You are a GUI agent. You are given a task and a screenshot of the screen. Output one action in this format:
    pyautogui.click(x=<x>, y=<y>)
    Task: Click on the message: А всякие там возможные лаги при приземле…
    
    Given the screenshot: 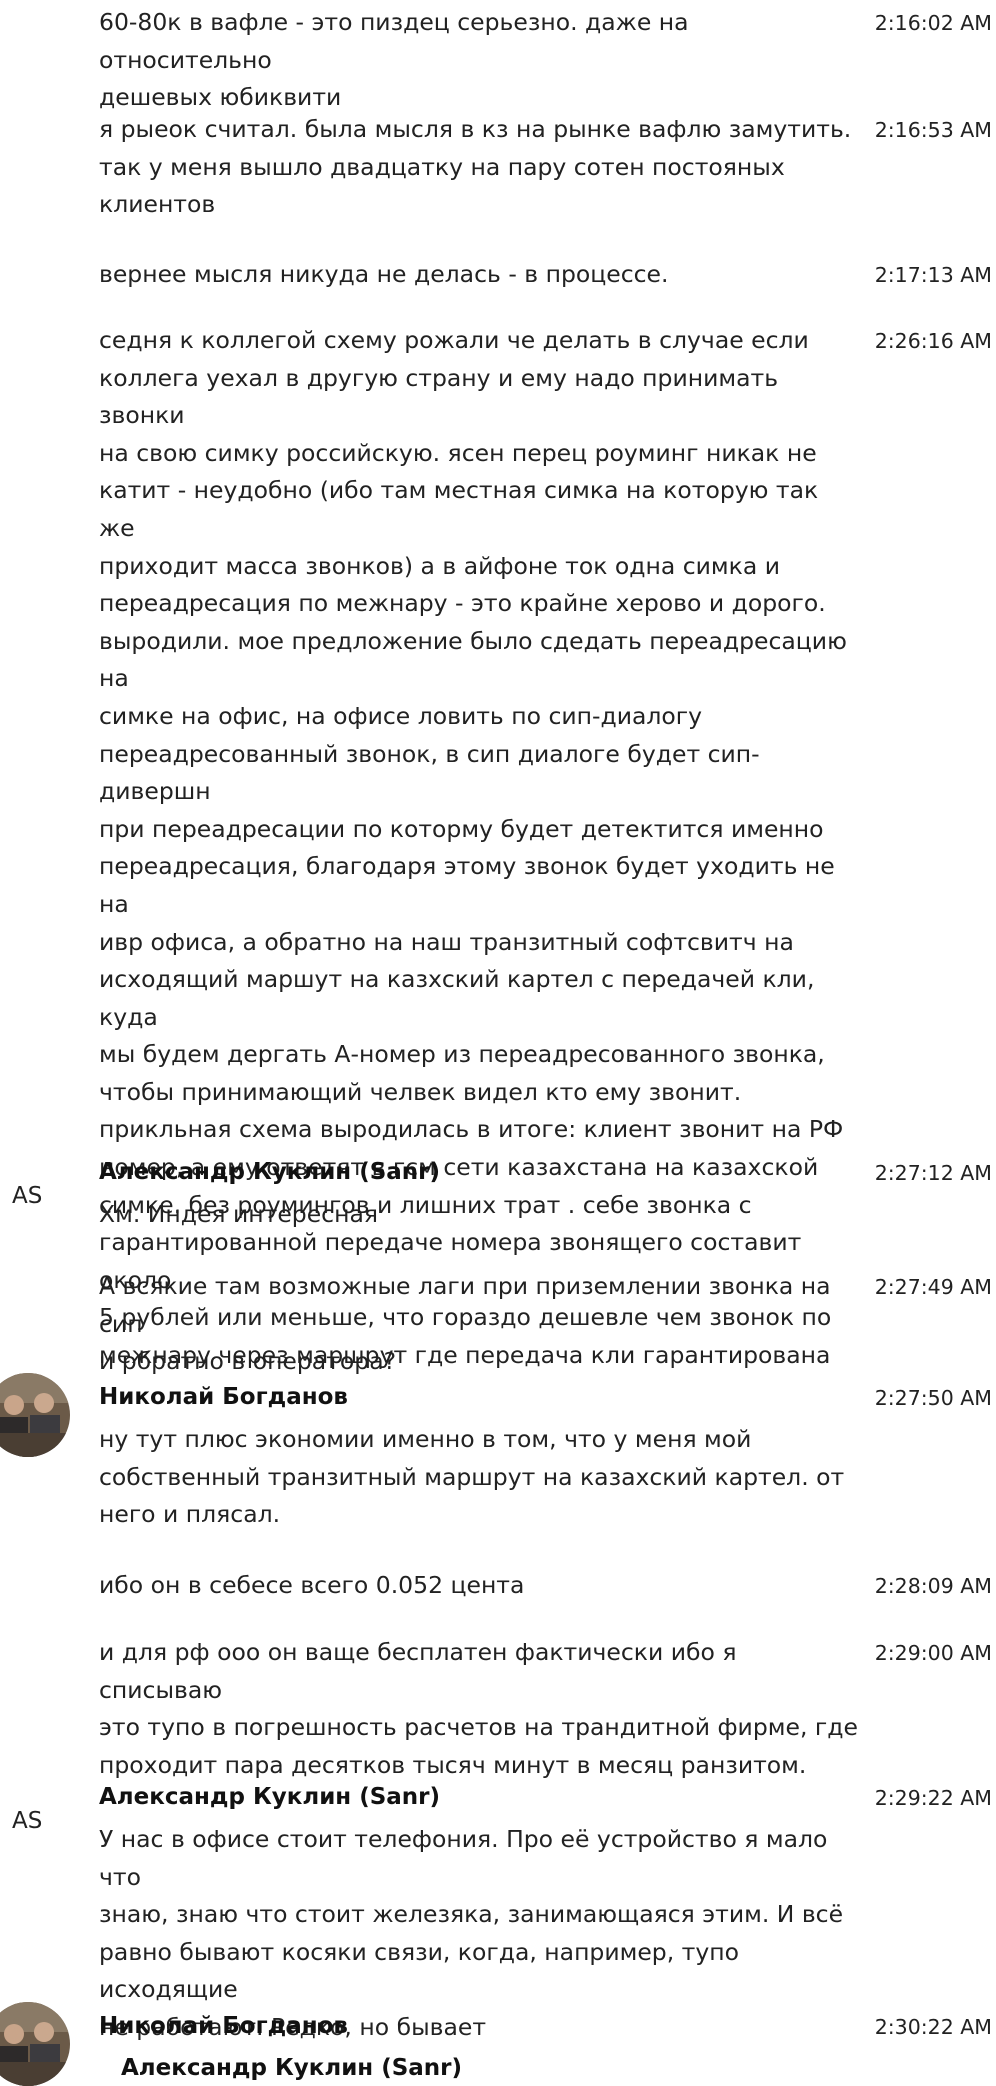 What is the action you would take?
    pyautogui.click(x=498, y=1321)
    